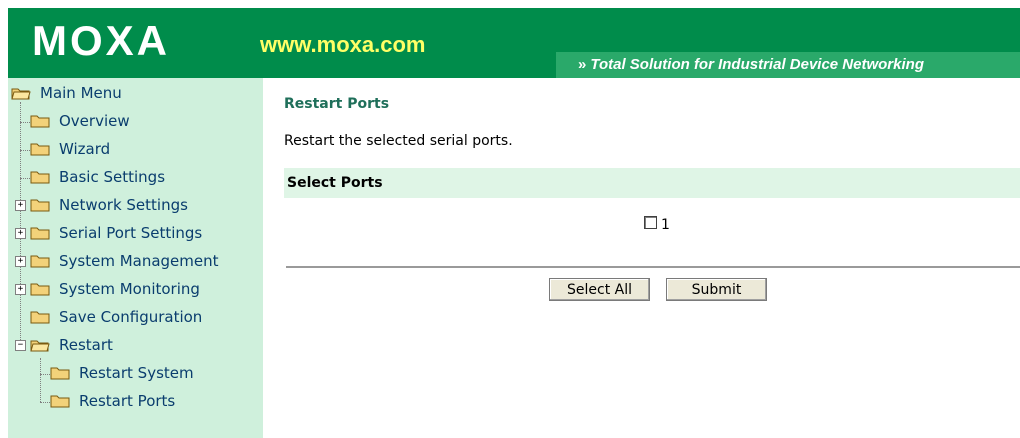 This screenshot has height=438, width=1020. I want to click on sidebar-item-label: Wizard, so click(85, 149).